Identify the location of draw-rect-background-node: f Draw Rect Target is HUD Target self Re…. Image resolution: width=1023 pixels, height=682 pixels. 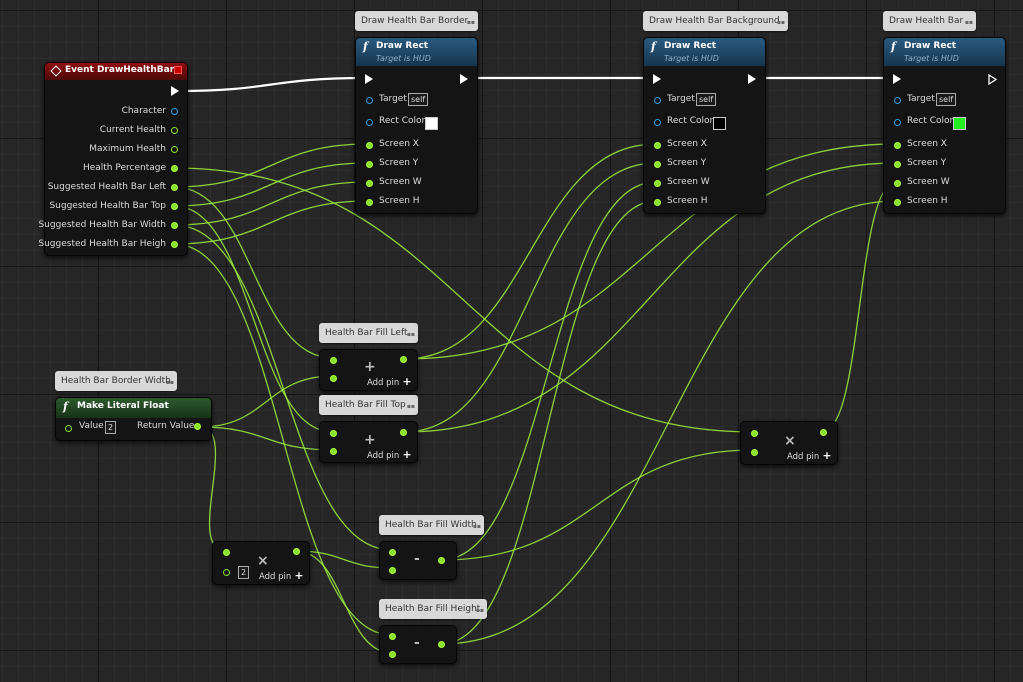
(704, 125).